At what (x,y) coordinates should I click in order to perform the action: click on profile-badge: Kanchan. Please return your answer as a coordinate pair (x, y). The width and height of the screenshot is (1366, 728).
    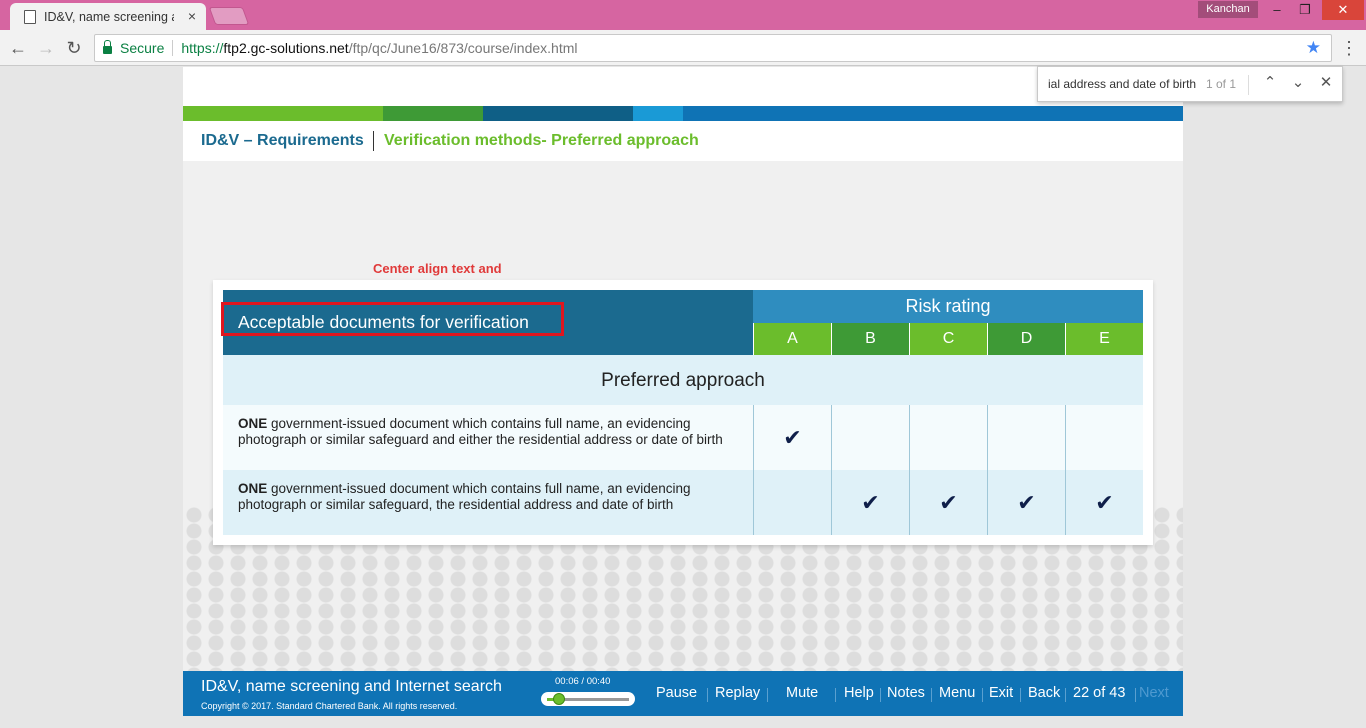
    Looking at the image, I should click on (1228, 9).